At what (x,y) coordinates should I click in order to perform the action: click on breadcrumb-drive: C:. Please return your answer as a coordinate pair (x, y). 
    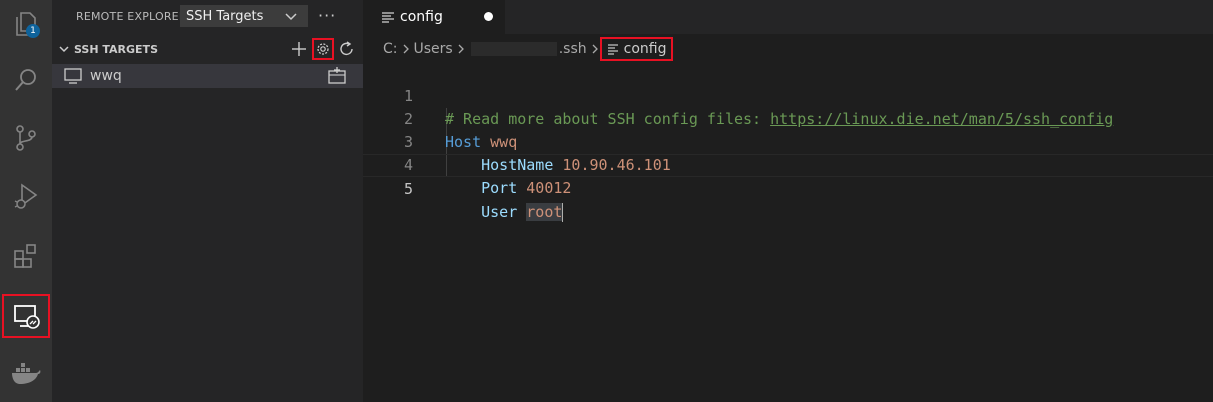
    Looking at the image, I should click on (390, 49).